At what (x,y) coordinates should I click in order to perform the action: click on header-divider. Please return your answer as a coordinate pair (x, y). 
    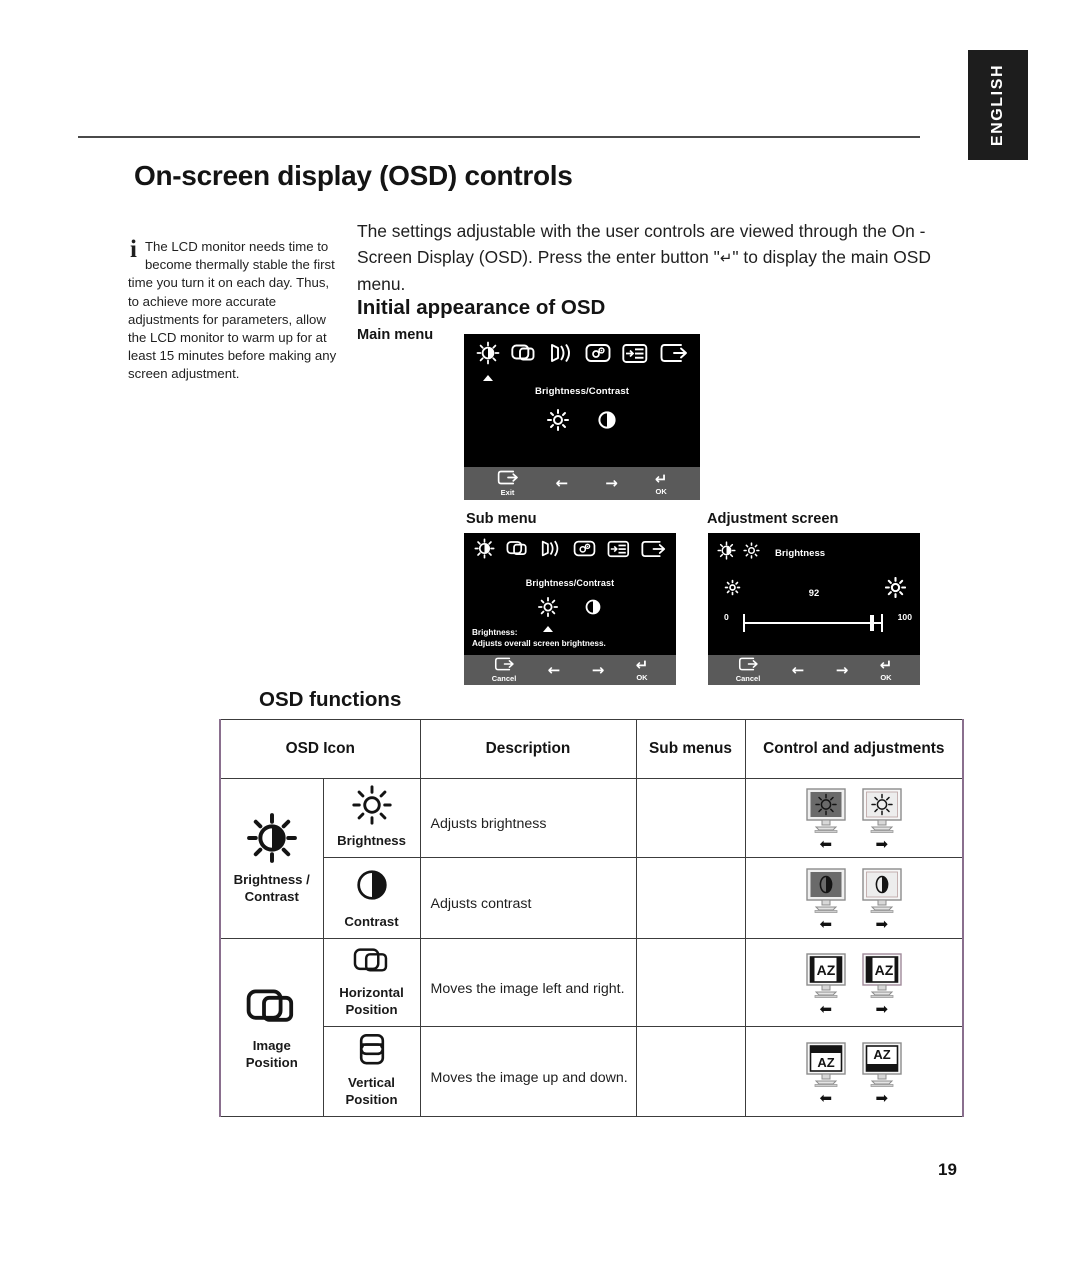
    Looking at the image, I should click on (499, 137).